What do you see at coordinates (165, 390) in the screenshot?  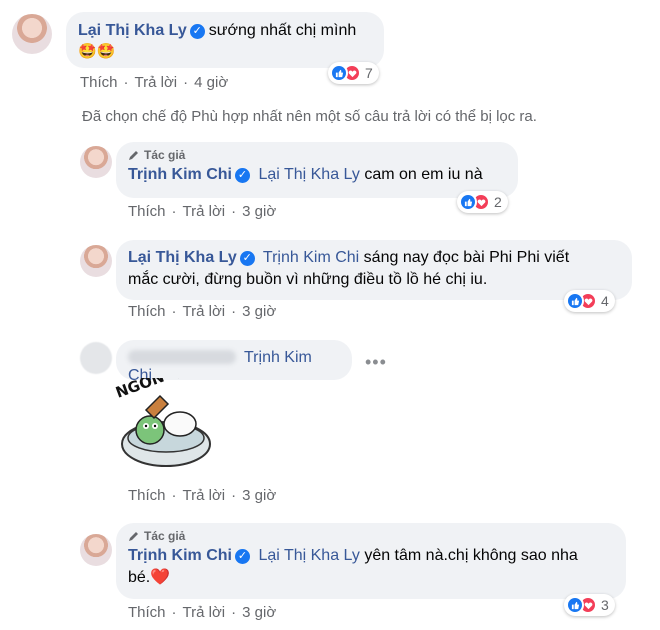 I see `sticker-text: NGON QUÁ!!` at bounding box center [165, 390].